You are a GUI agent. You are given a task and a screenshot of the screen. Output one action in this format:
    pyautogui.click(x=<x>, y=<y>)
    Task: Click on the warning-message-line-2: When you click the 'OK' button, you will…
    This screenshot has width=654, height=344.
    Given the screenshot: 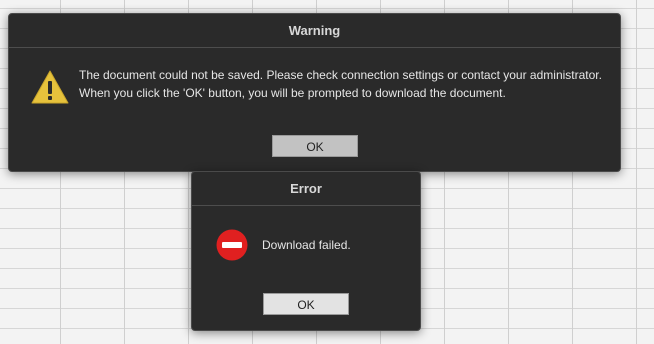 What is the action you would take?
    pyautogui.click(x=292, y=93)
    